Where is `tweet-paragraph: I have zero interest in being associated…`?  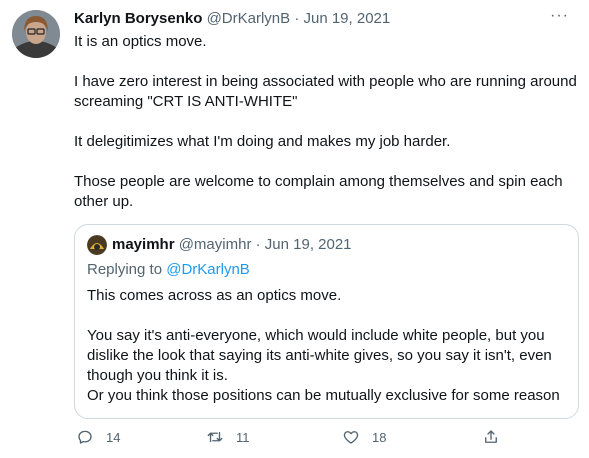
tweet-paragraph: I have zero interest in being associated… is located at coordinates (325, 91).